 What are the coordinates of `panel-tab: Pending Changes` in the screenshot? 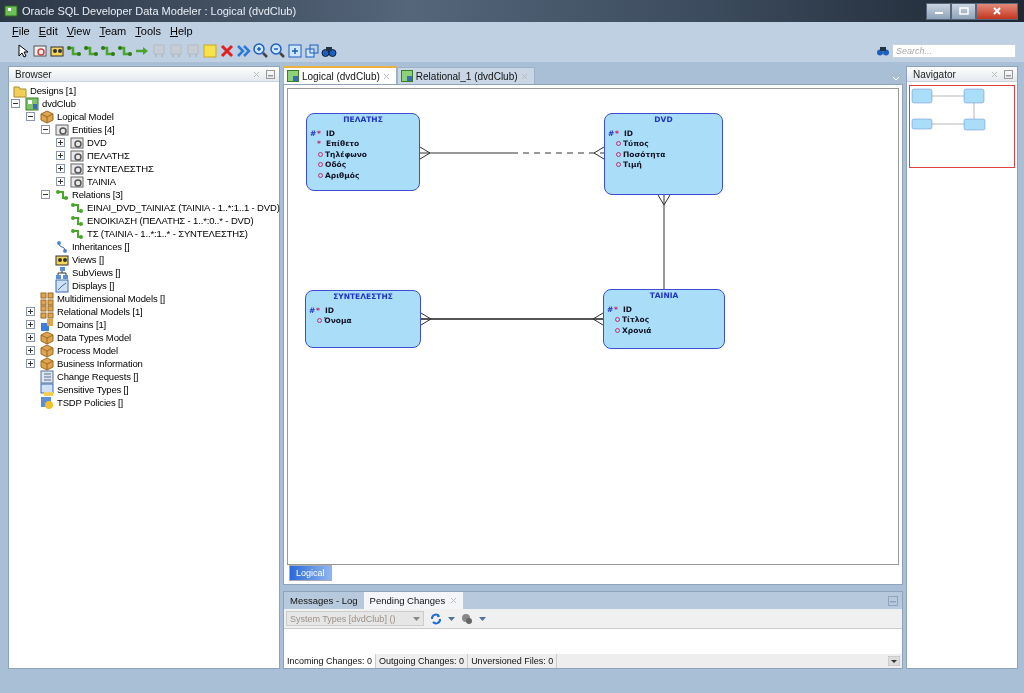 It's located at (413, 600).